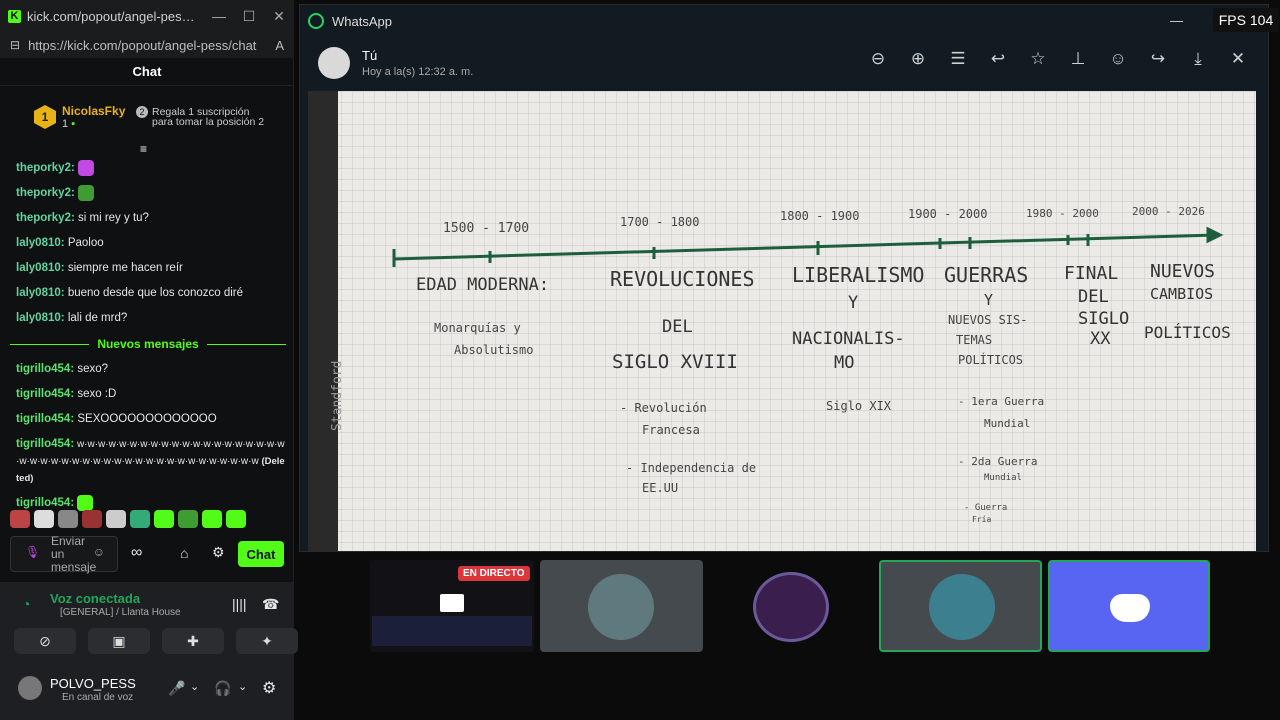 Image resolution: width=1280 pixels, height=720 pixels. What do you see at coordinates (1093, 297) in the screenshot?
I see `era-heading: DEL` at bounding box center [1093, 297].